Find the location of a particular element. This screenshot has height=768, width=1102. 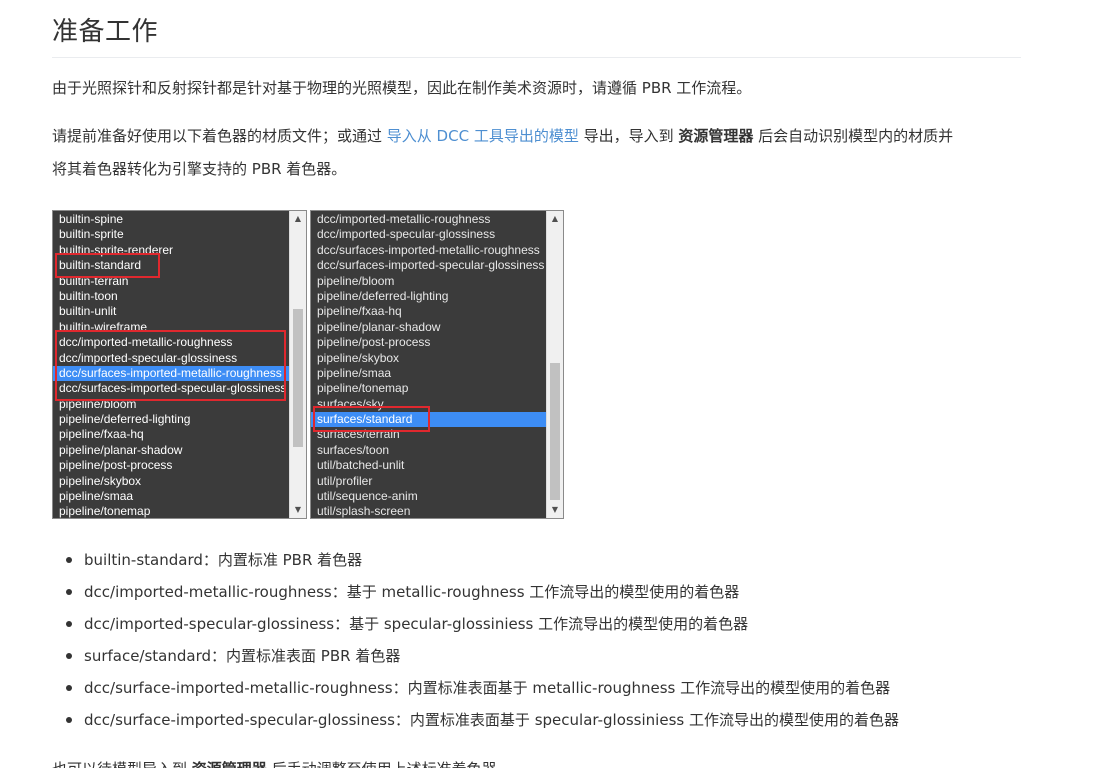

shader-list-right-item: surfaces/standard is located at coordinates (428, 420).